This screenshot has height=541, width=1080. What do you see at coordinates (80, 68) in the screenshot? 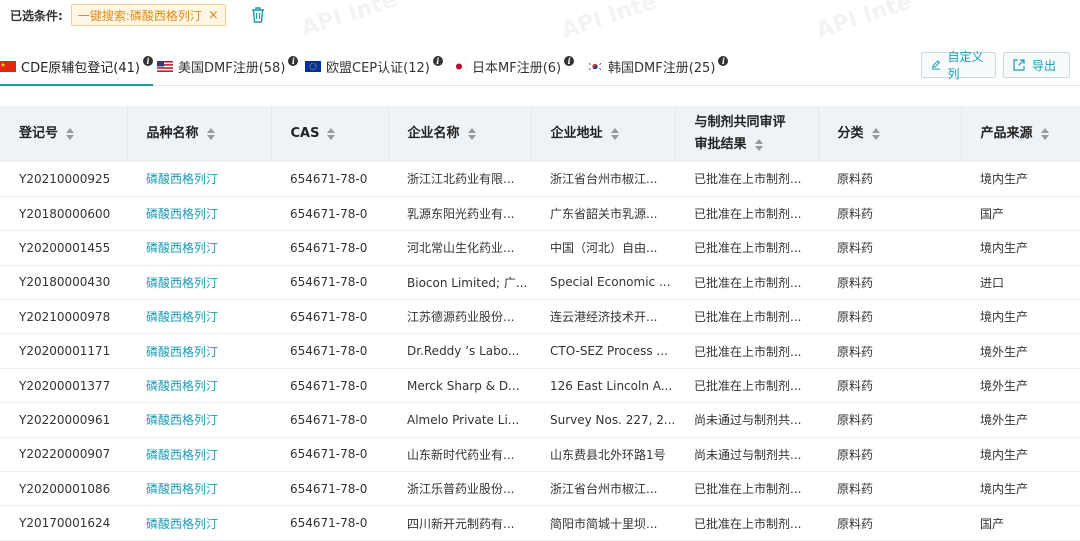
I see `tab-label: CDE原辅包登记(41)` at bounding box center [80, 68].